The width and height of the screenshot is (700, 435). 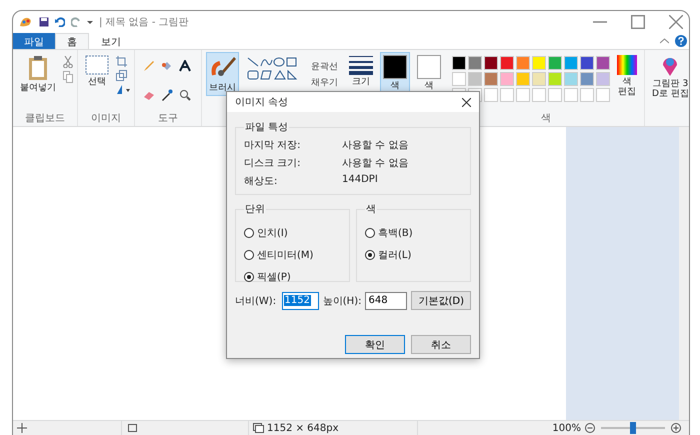 I want to click on group-title: 색, so click(x=371, y=209).